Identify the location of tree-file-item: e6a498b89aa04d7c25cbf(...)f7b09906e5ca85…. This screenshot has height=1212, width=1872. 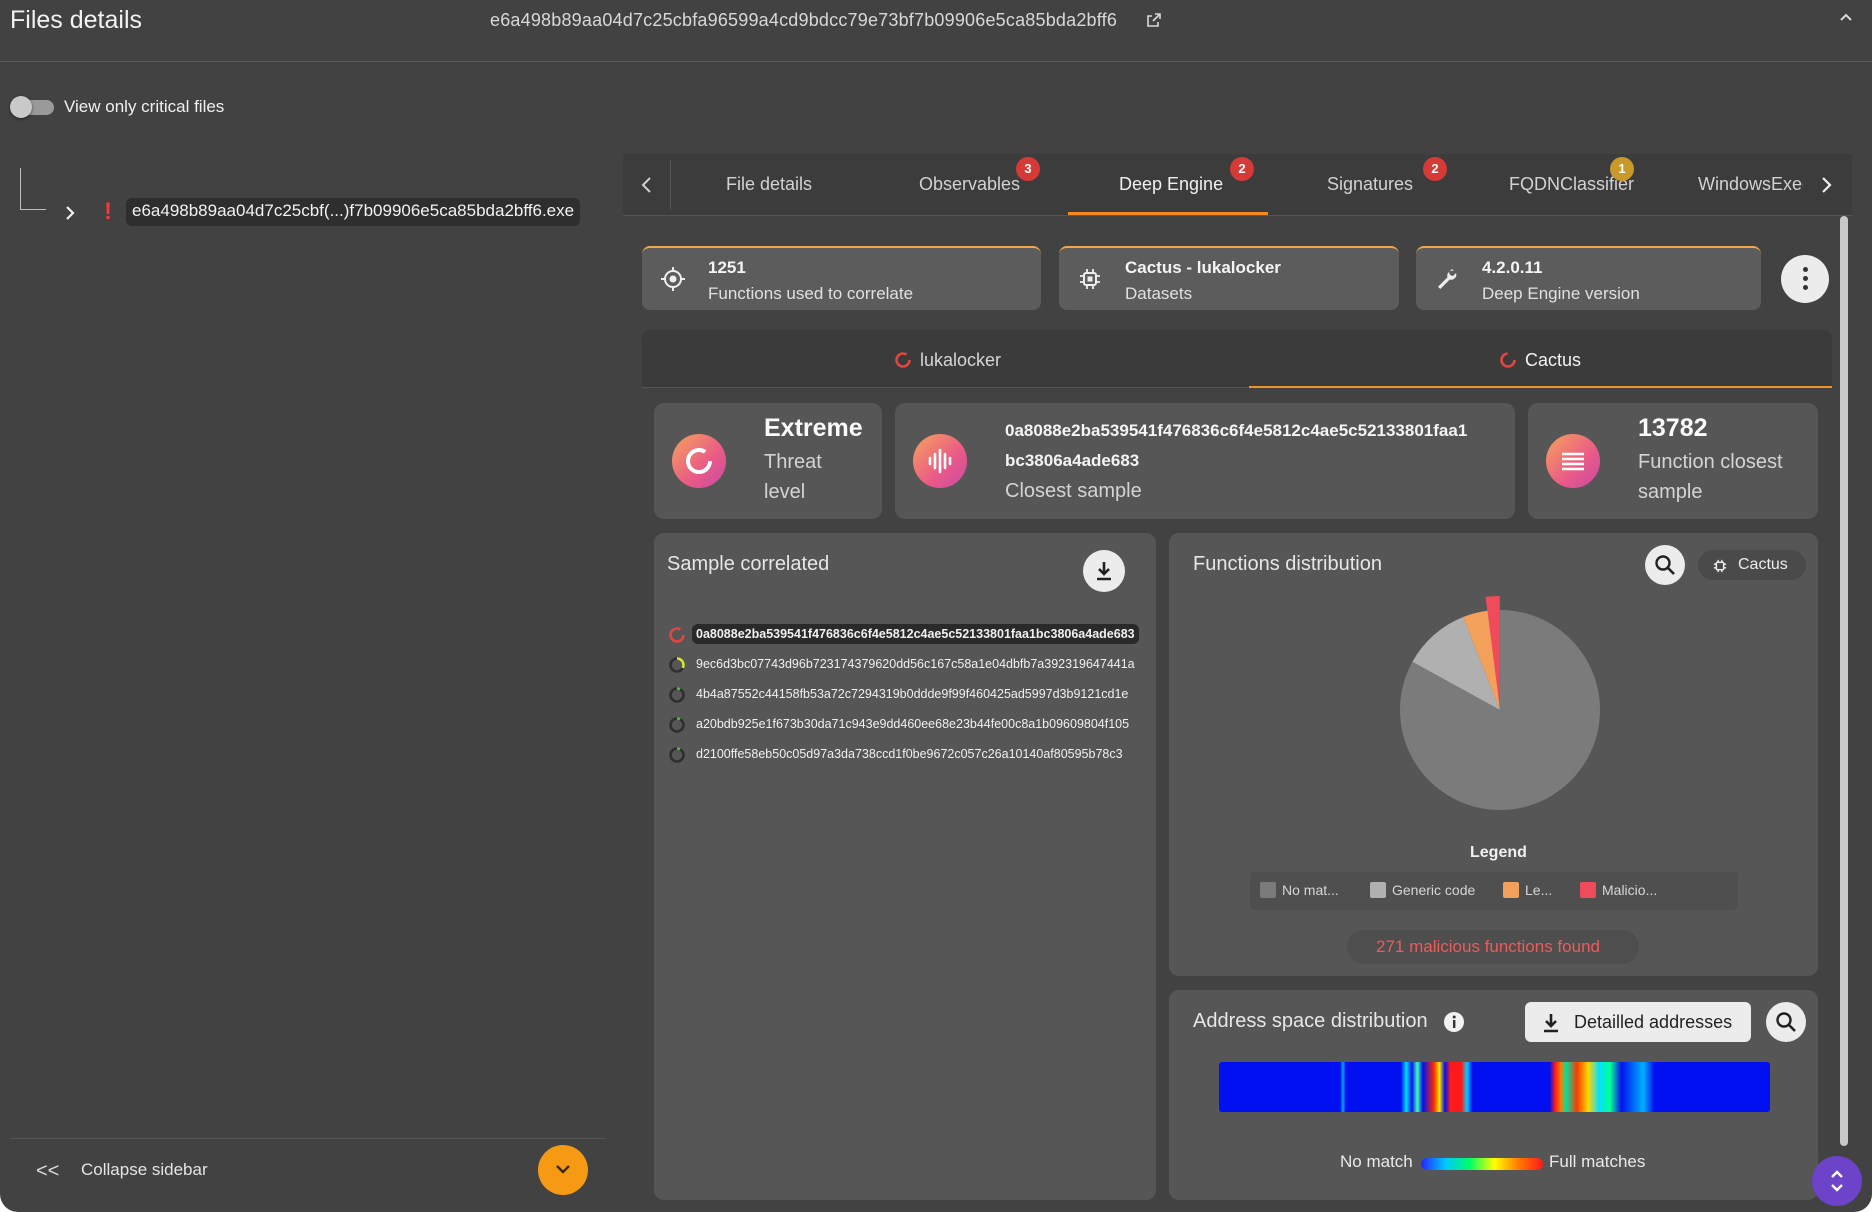
(353, 212).